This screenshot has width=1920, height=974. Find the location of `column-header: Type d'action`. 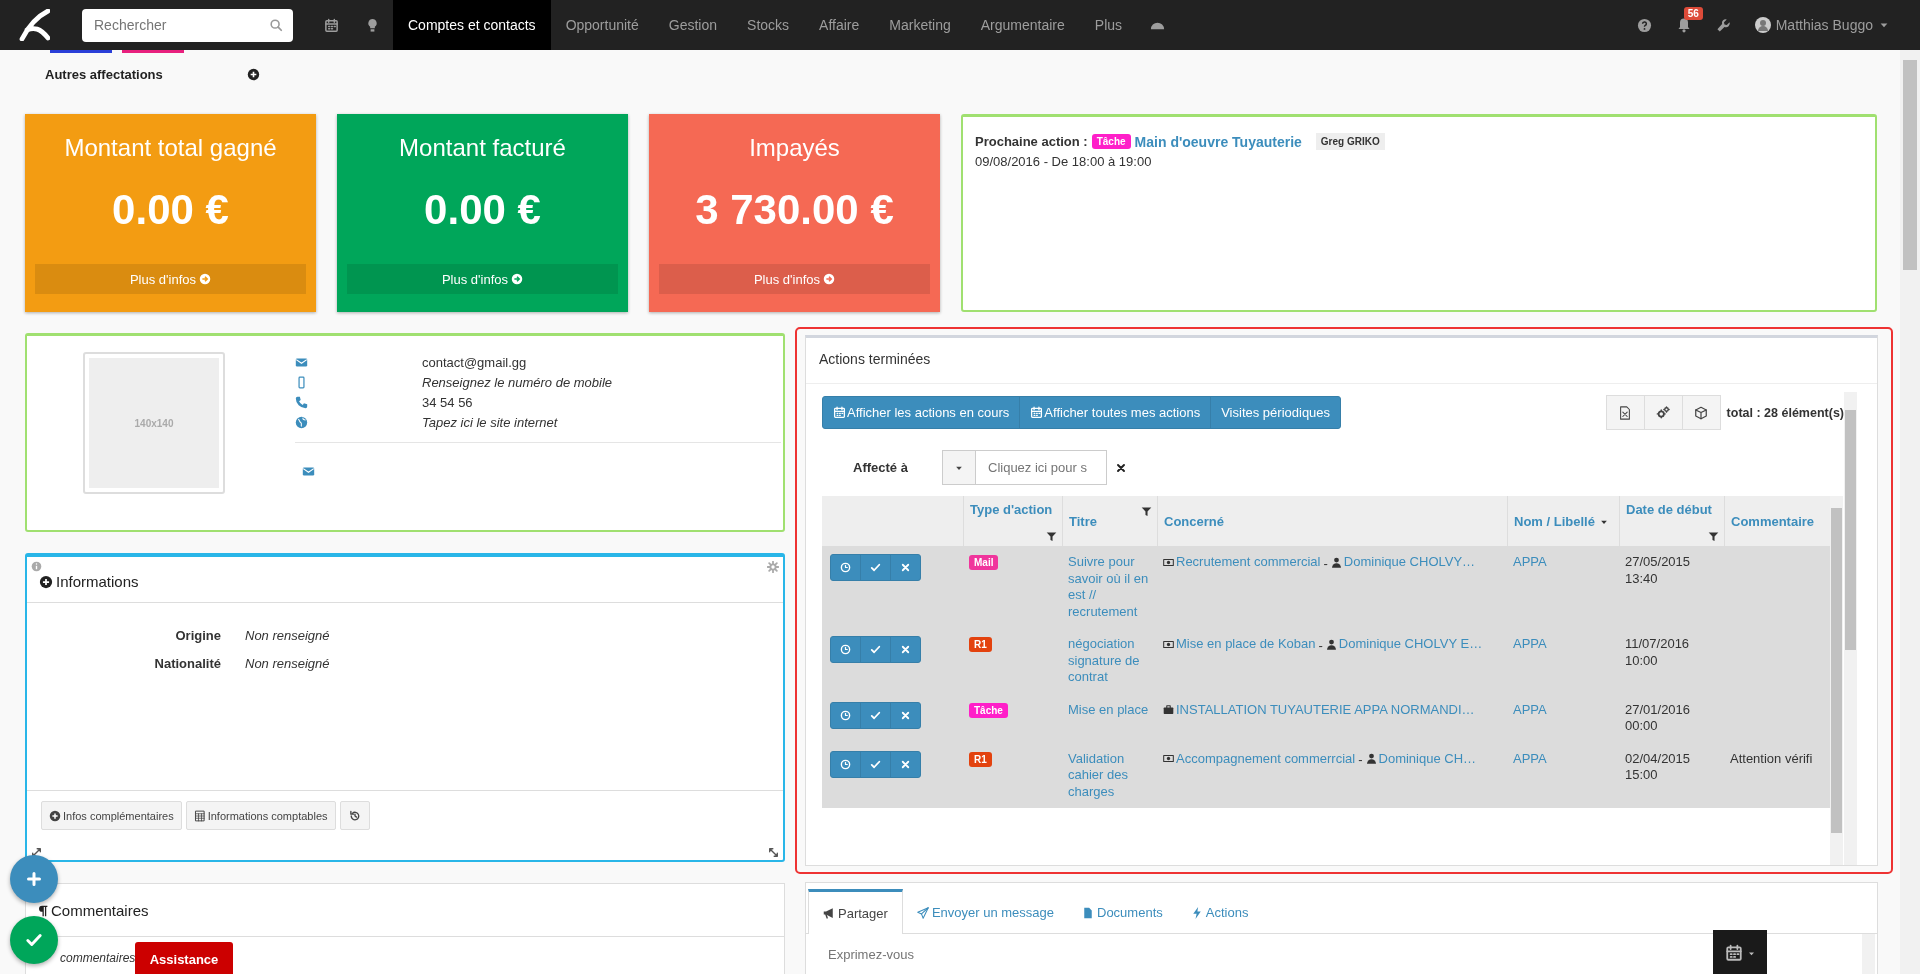

column-header: Type d'action is located at coordinates (1011, 509).